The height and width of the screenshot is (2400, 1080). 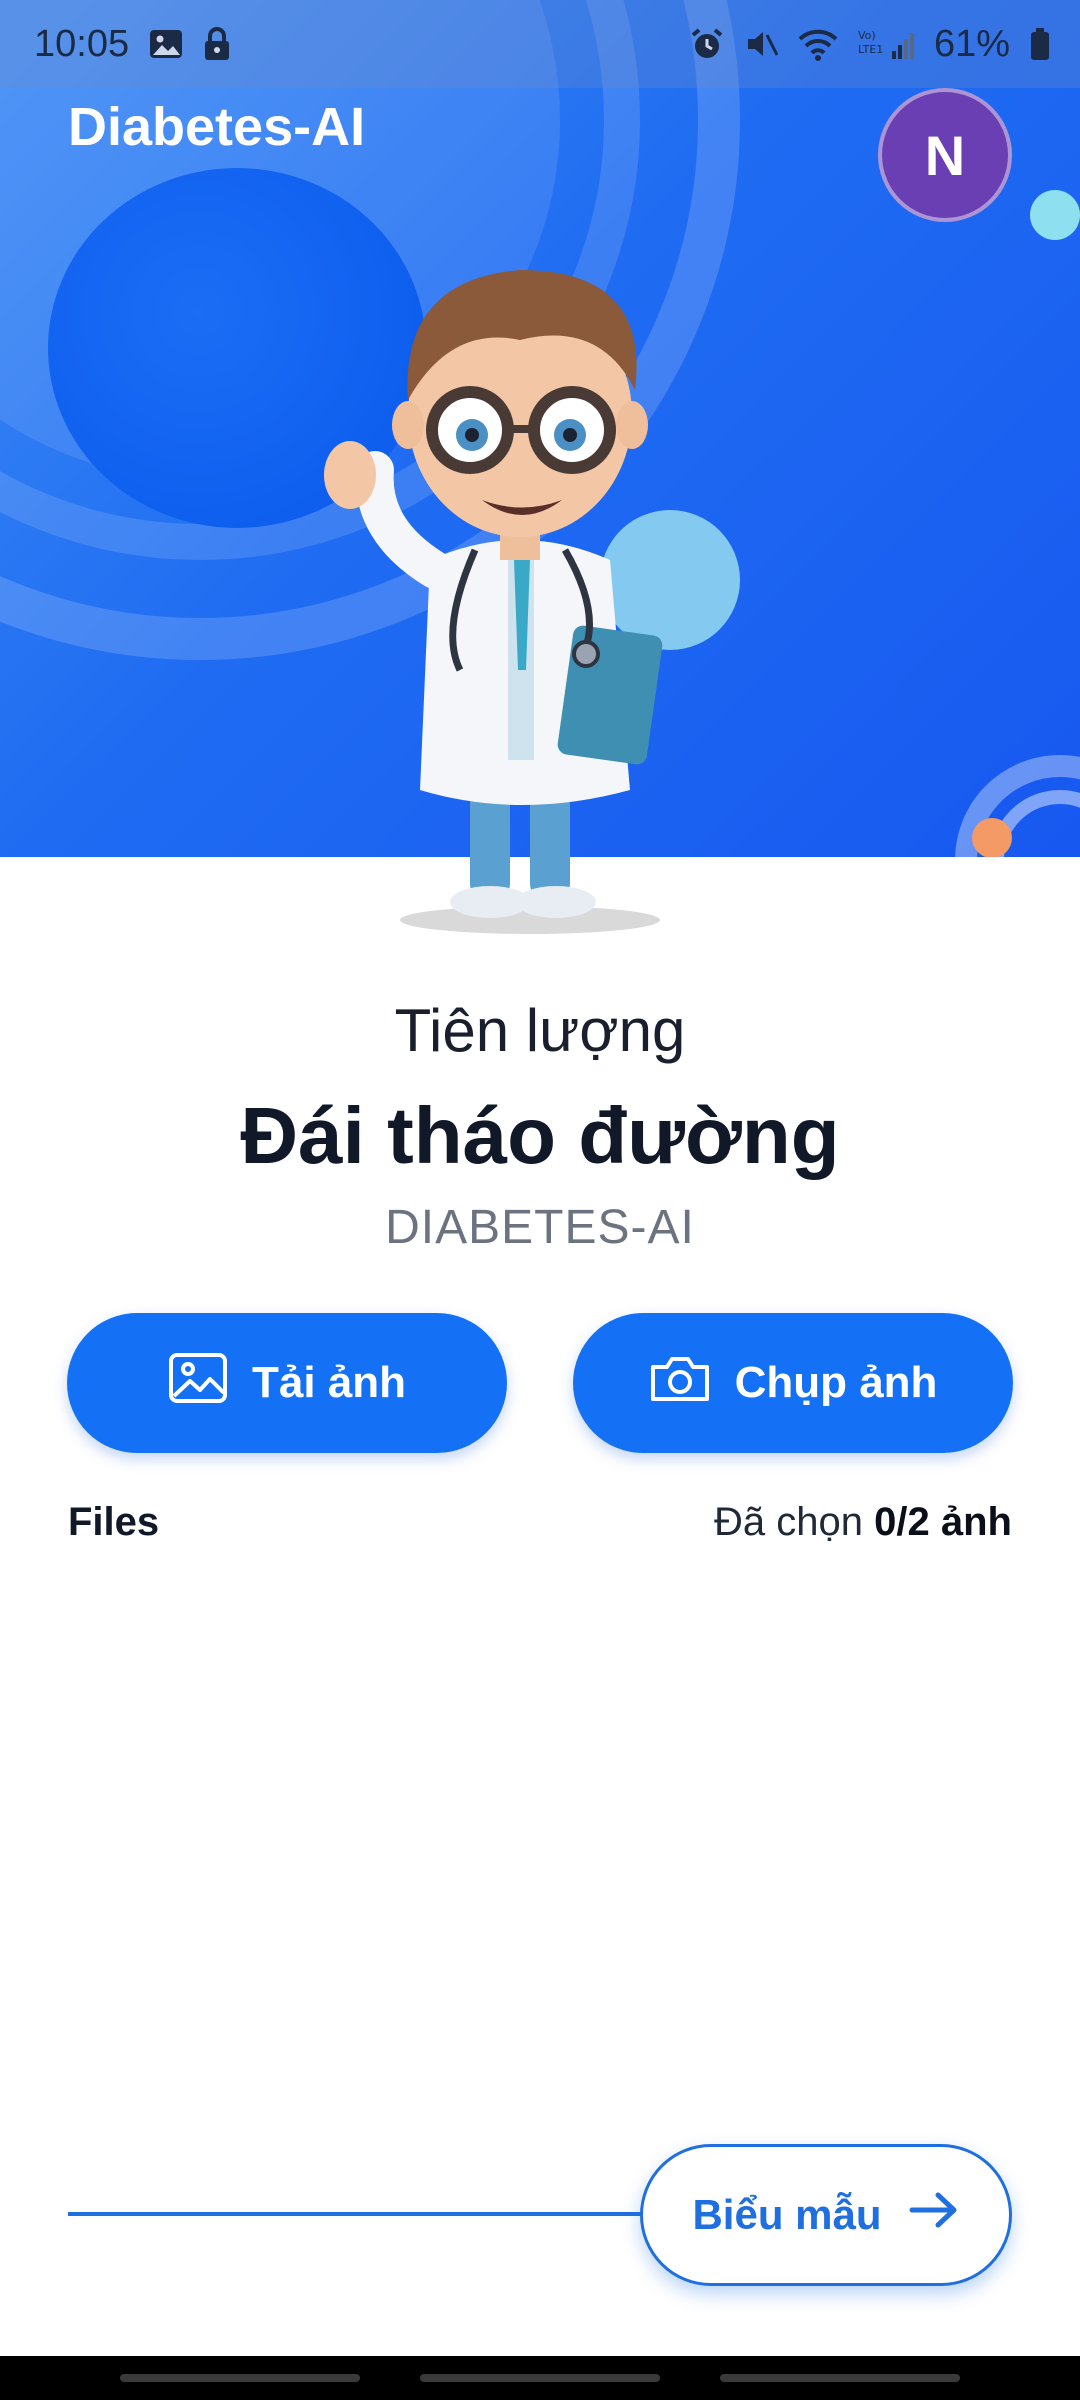 I want to click on selected-count-info: Đã chọn 0/2 ảnh, so click(x=863, y=1522).